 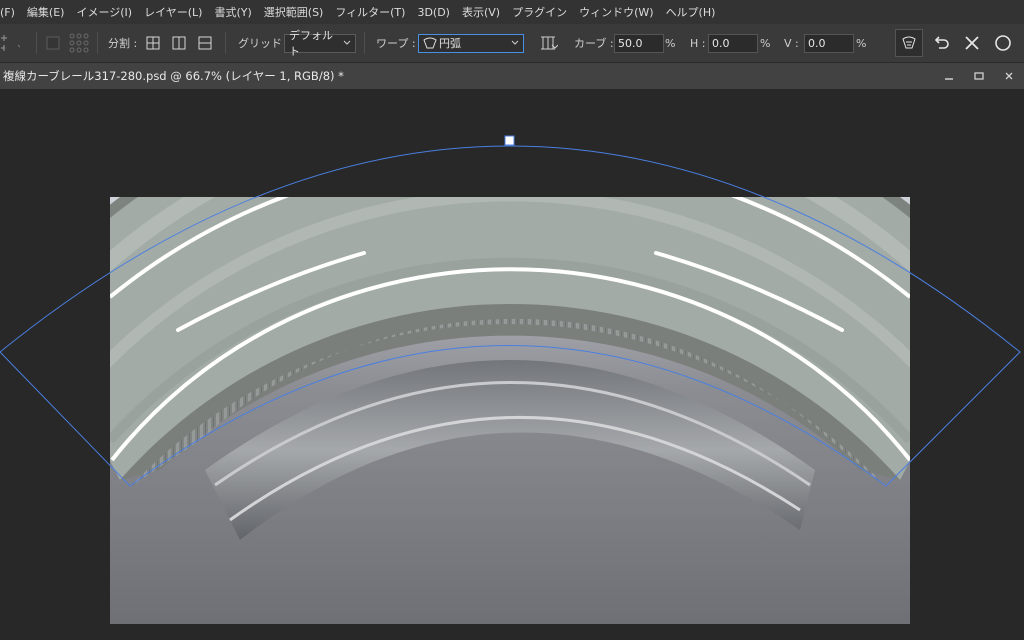 I want to click on menu-plugins: プラグイン, so click(x=539, y=12).